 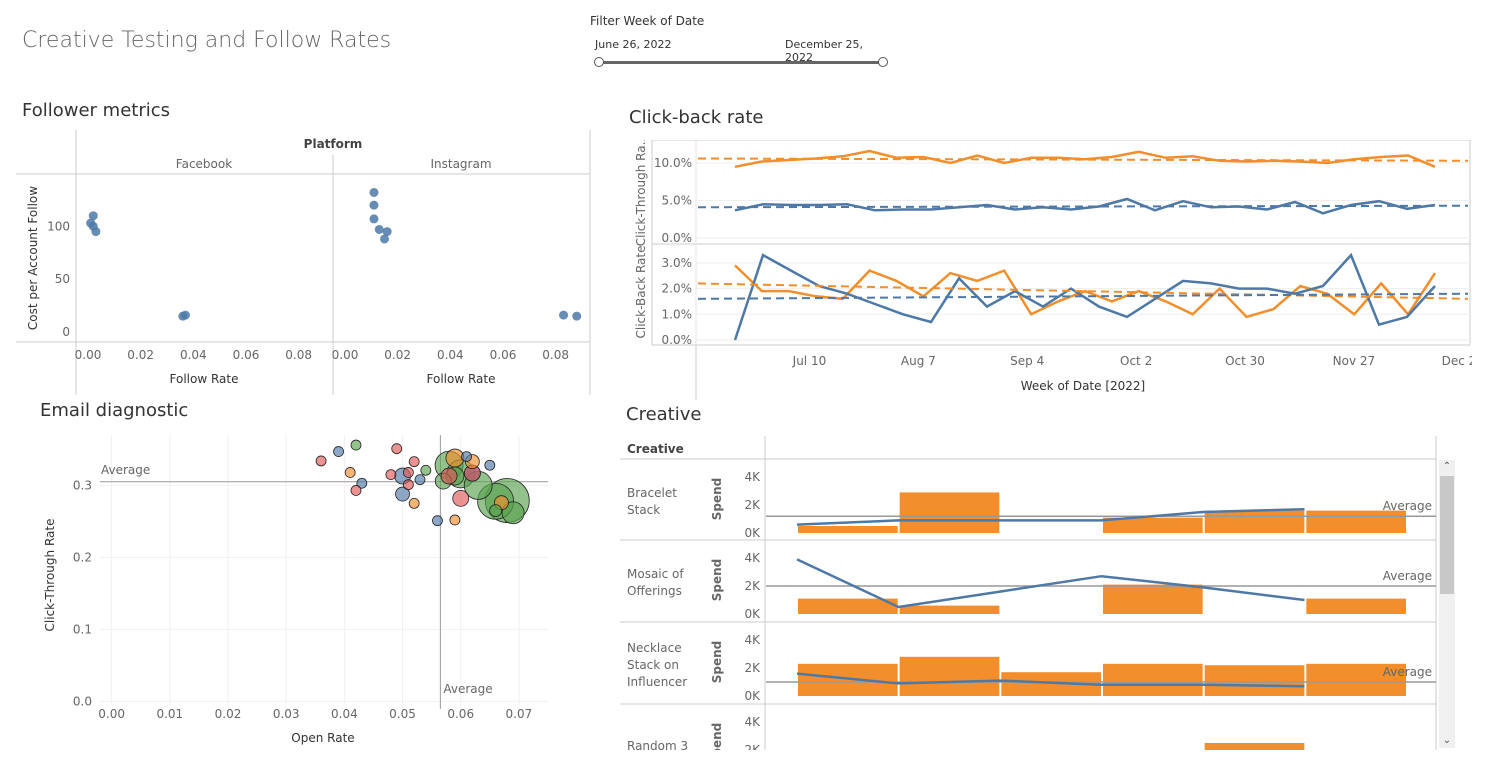 What do you see at coordinates (657, 744) in the screenshot?
I see `creative-row-label-line: Random 3` at bounding box center [657, 744].